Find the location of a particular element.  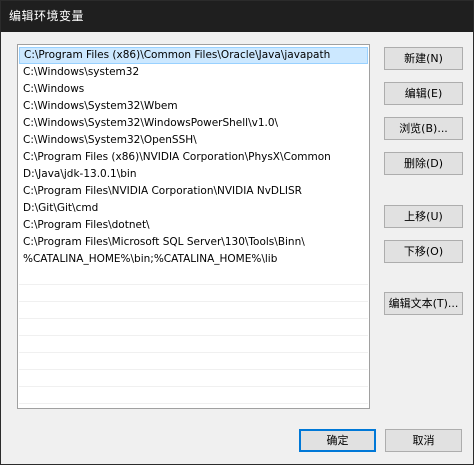

window-title: 编辑环境变量 is located at coordinates (47, 16).